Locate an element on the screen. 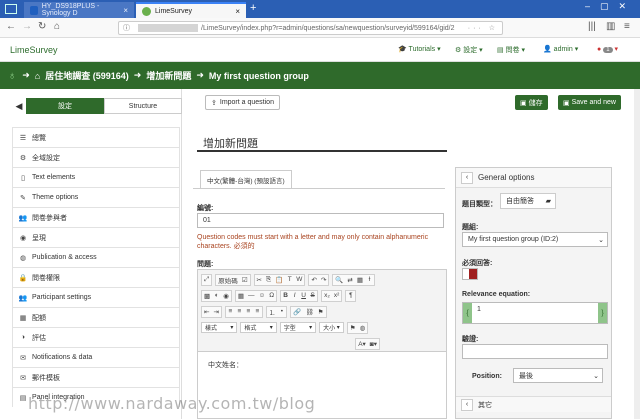 The height and width of the screenshot is (419, 640). new-tab-icon: + is located at coordinates (253, 8).